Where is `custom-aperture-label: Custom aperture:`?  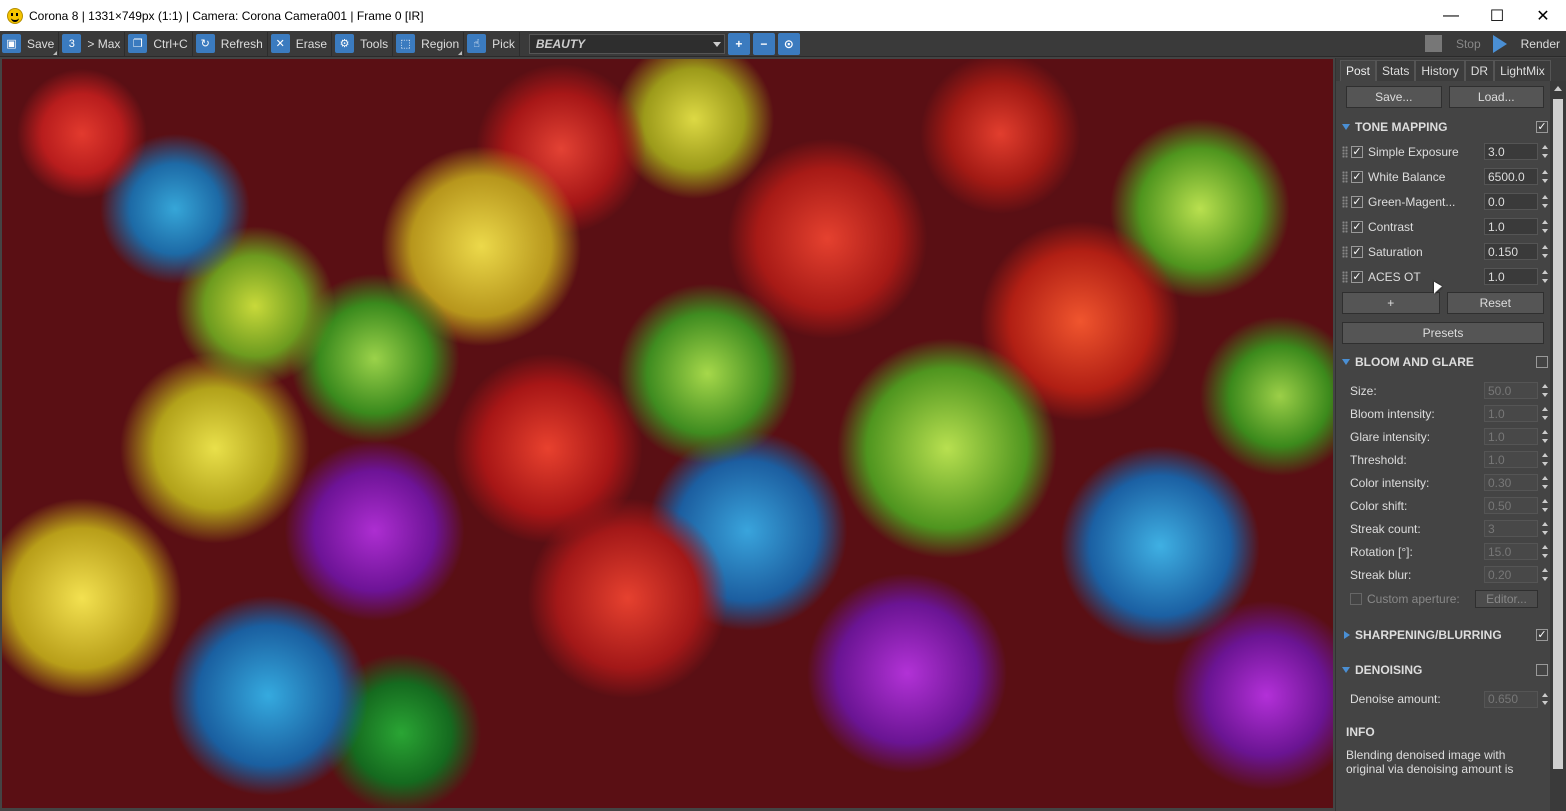 custom-aperture-label: Custom aperture: is located at coordinates (1413, 598).